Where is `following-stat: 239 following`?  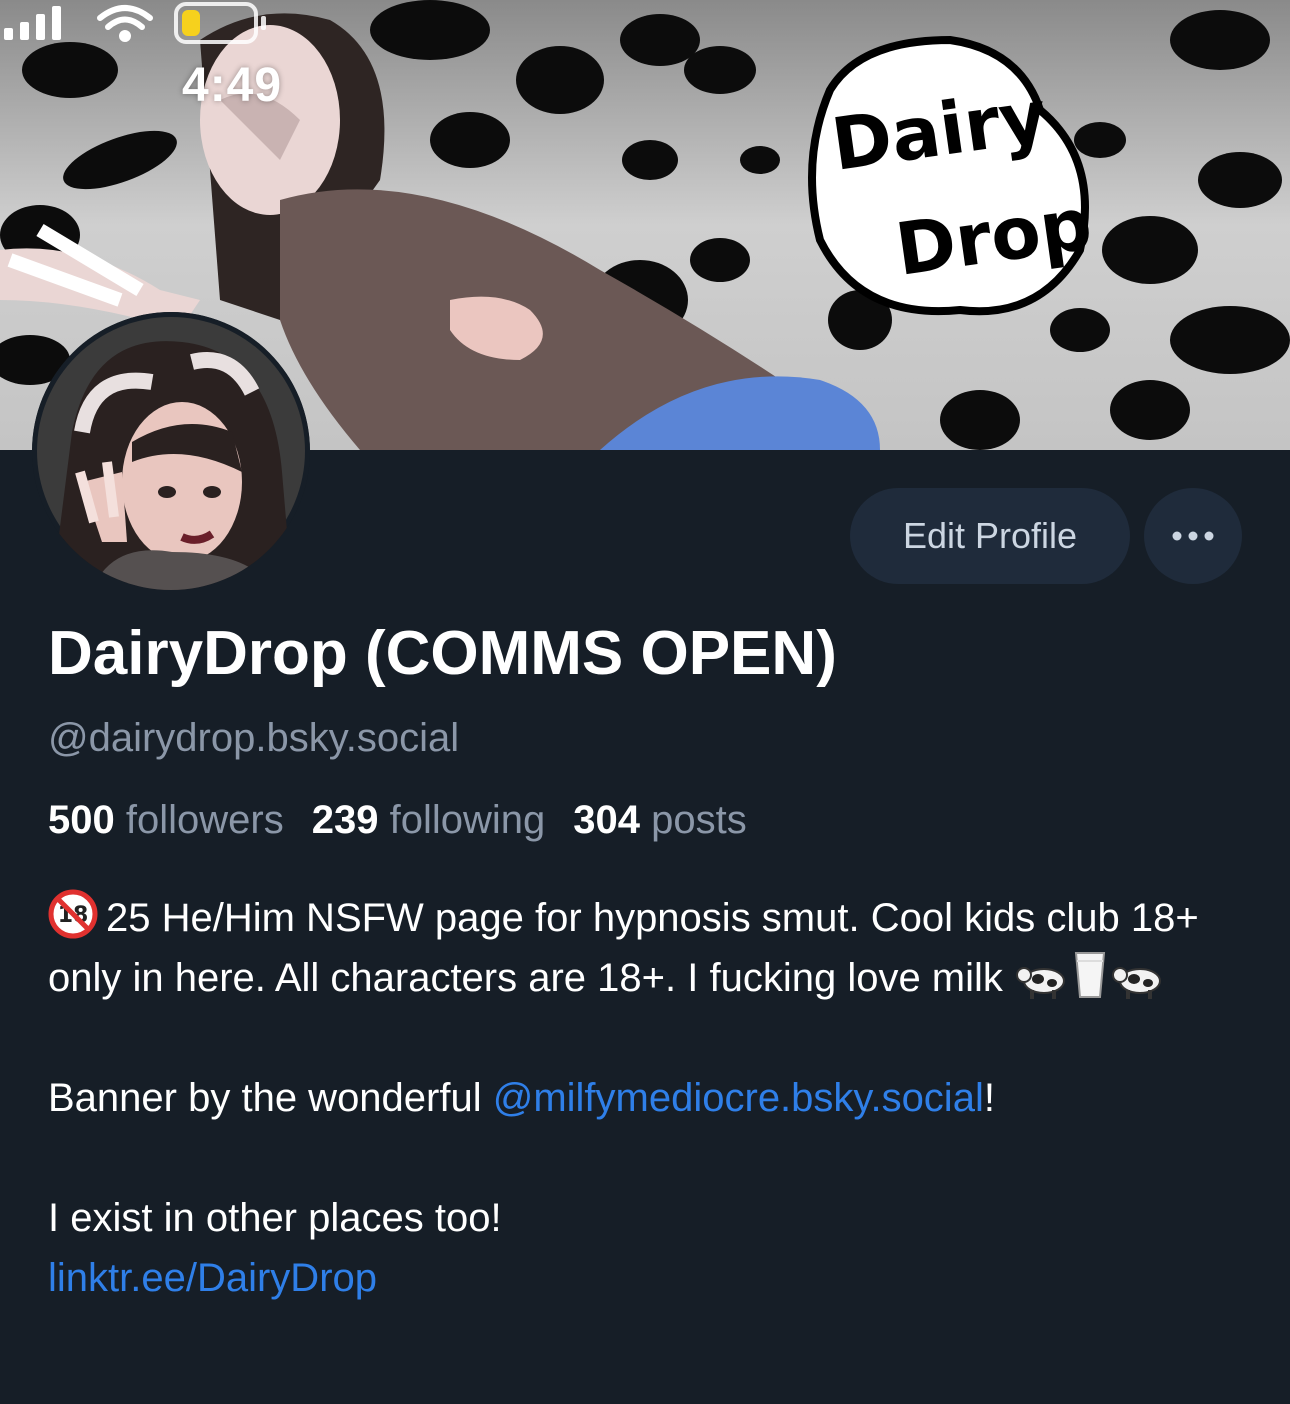 following-stat: 239 following is located at coordinates (429, 820).